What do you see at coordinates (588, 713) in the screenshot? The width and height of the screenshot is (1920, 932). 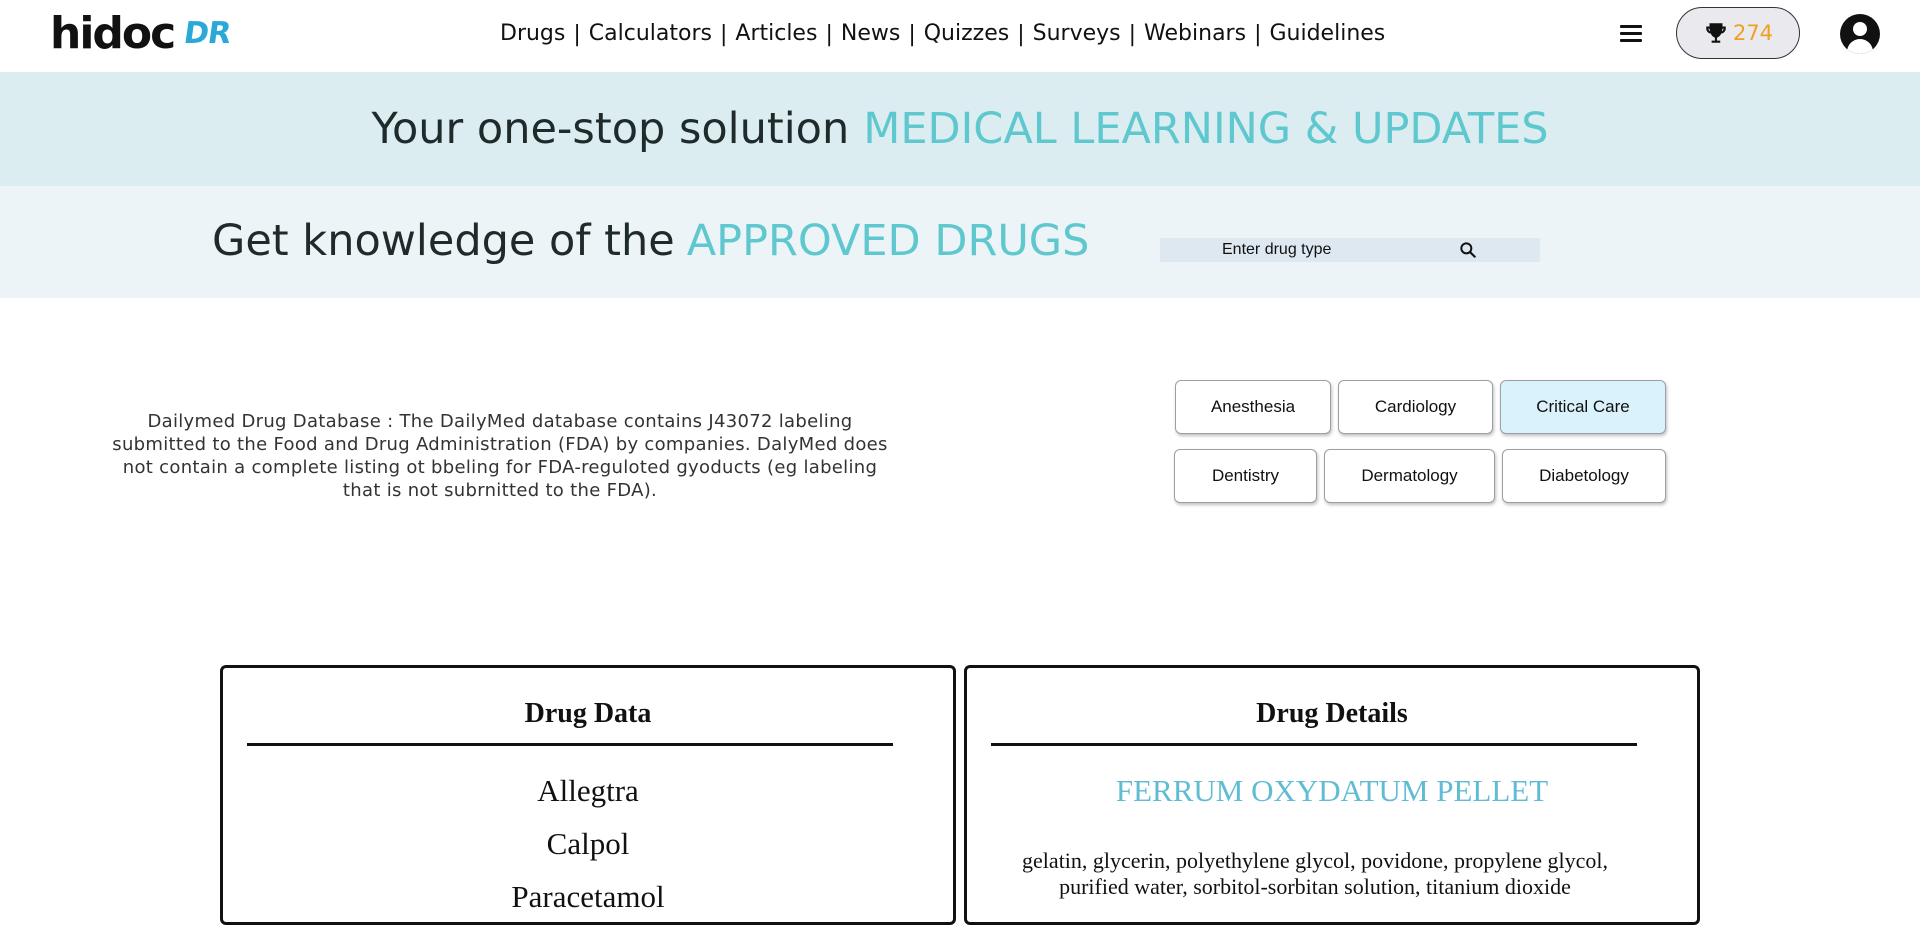 I see `drug-data-title: Drug Data` at bounding box center [588, 713].